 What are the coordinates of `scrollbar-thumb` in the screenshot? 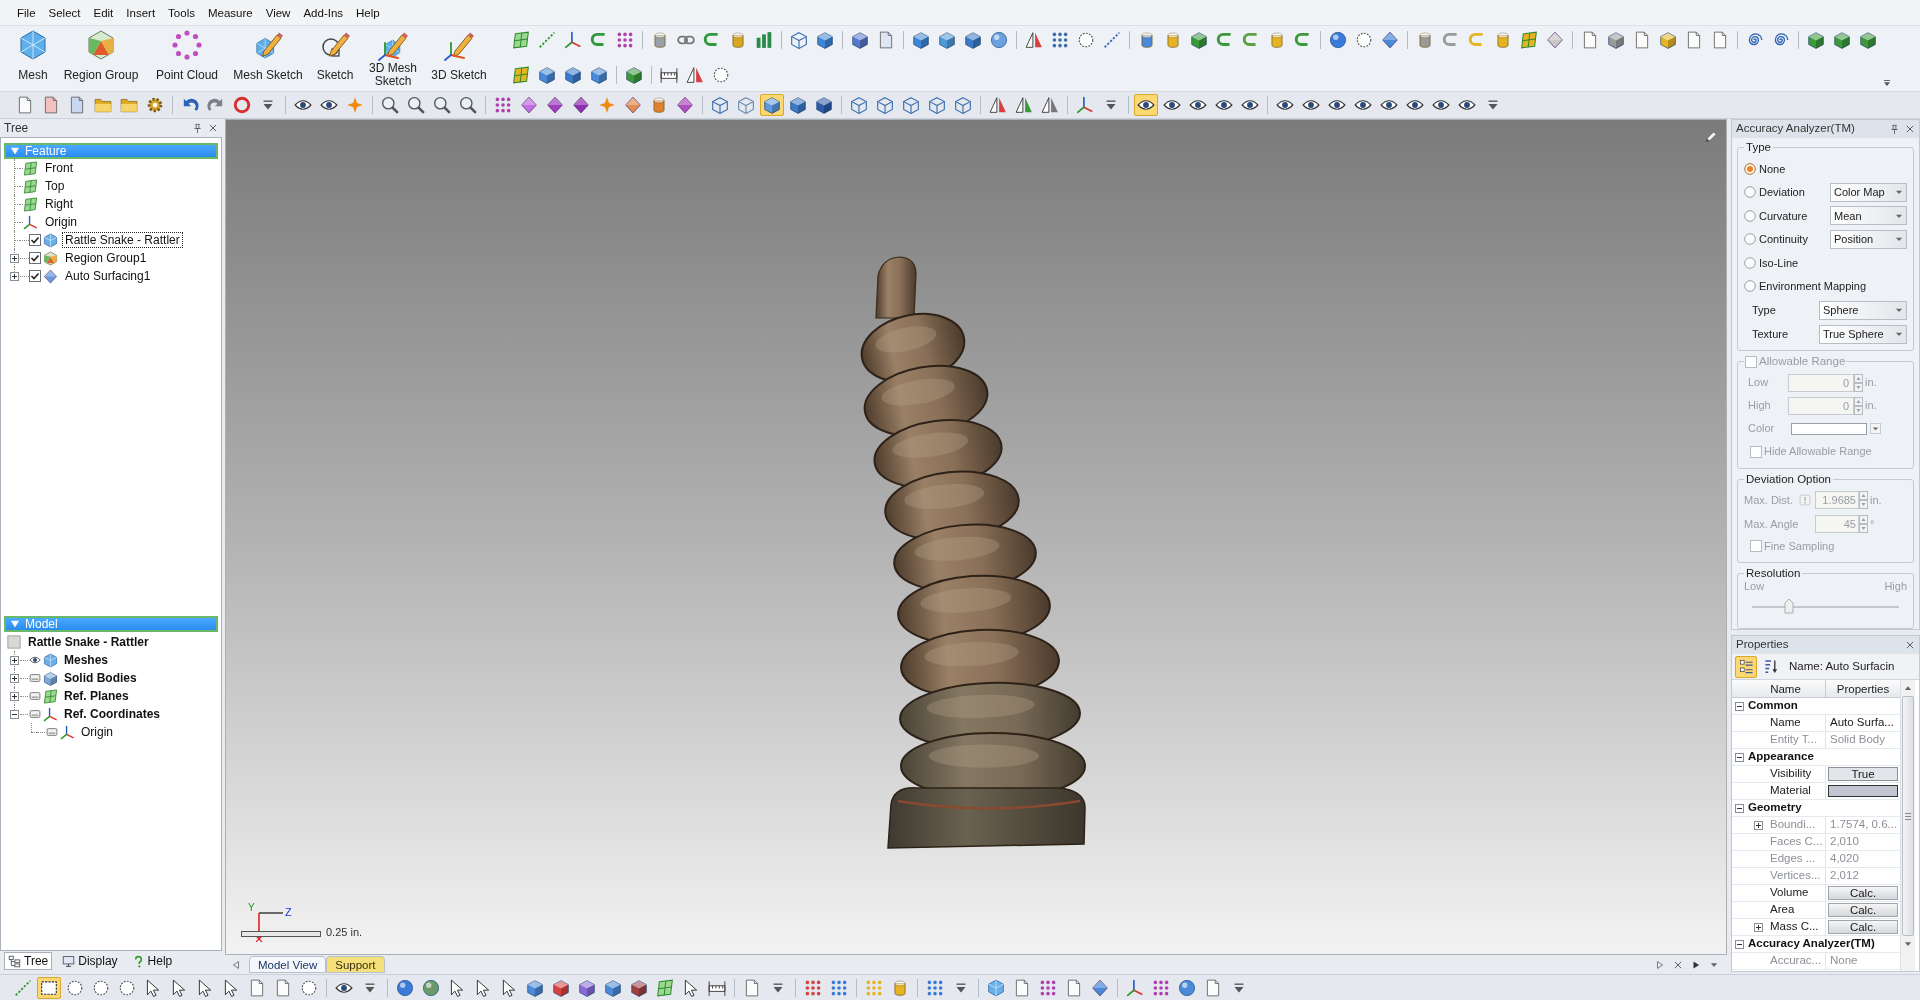 It's located at (1908, 816).